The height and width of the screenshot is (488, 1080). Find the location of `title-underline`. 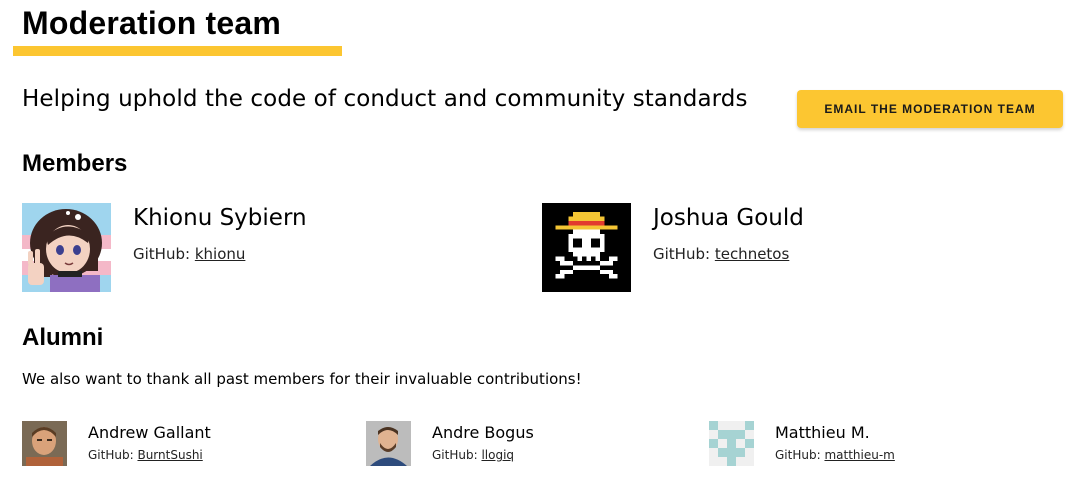

title-underline is located at coordinates (177, 51).